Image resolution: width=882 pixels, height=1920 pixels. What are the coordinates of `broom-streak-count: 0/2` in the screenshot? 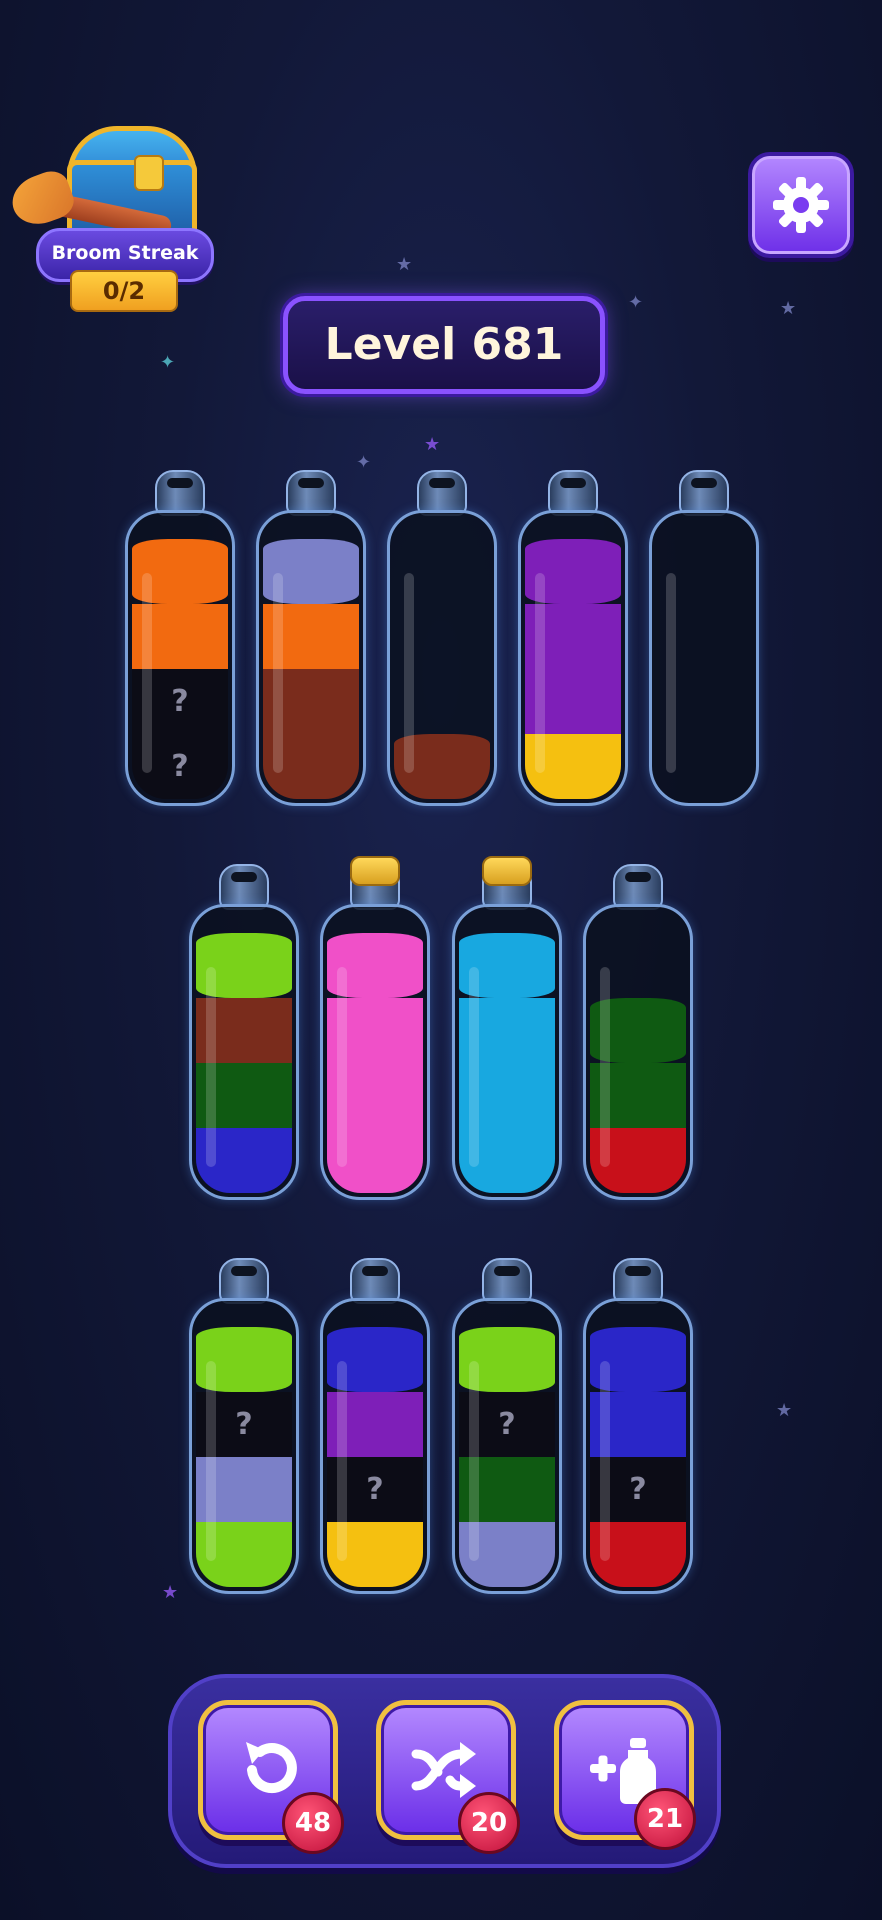 It's located at (124, 291).